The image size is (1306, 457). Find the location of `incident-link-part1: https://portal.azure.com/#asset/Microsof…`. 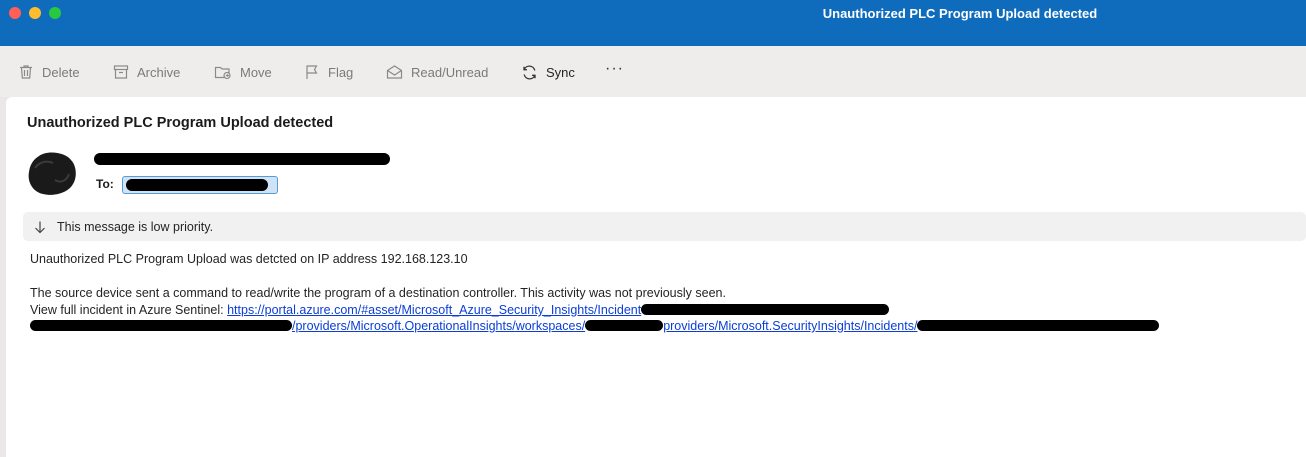

incident-link-part1: https://portal.azure.com/#asset/Microsof… is located at coordinates (434, 310).